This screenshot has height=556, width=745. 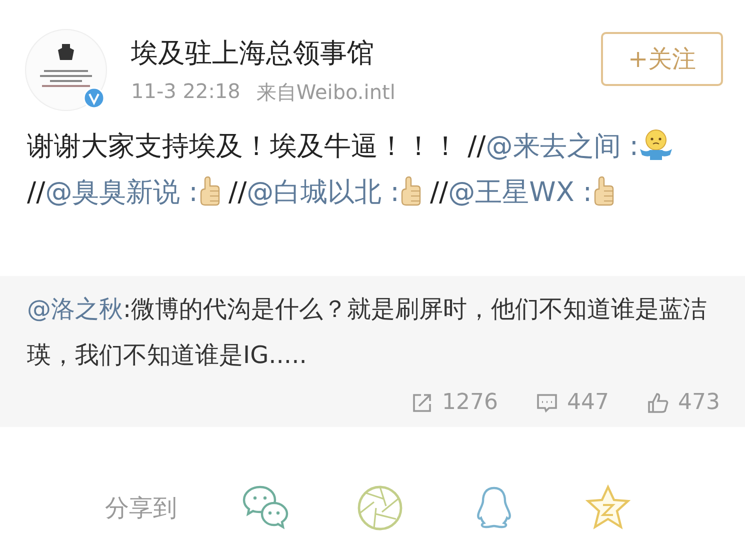 What do you see at coordinates (662, 59) in the screenshot?
I see `follow-button: +关注` at bounding box center [662, 59].